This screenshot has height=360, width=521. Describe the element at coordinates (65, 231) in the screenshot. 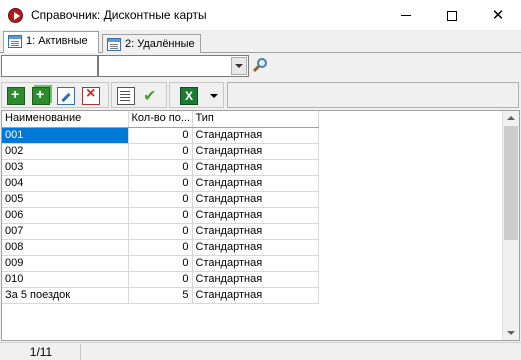

I see `cell-name: 007` at that location.